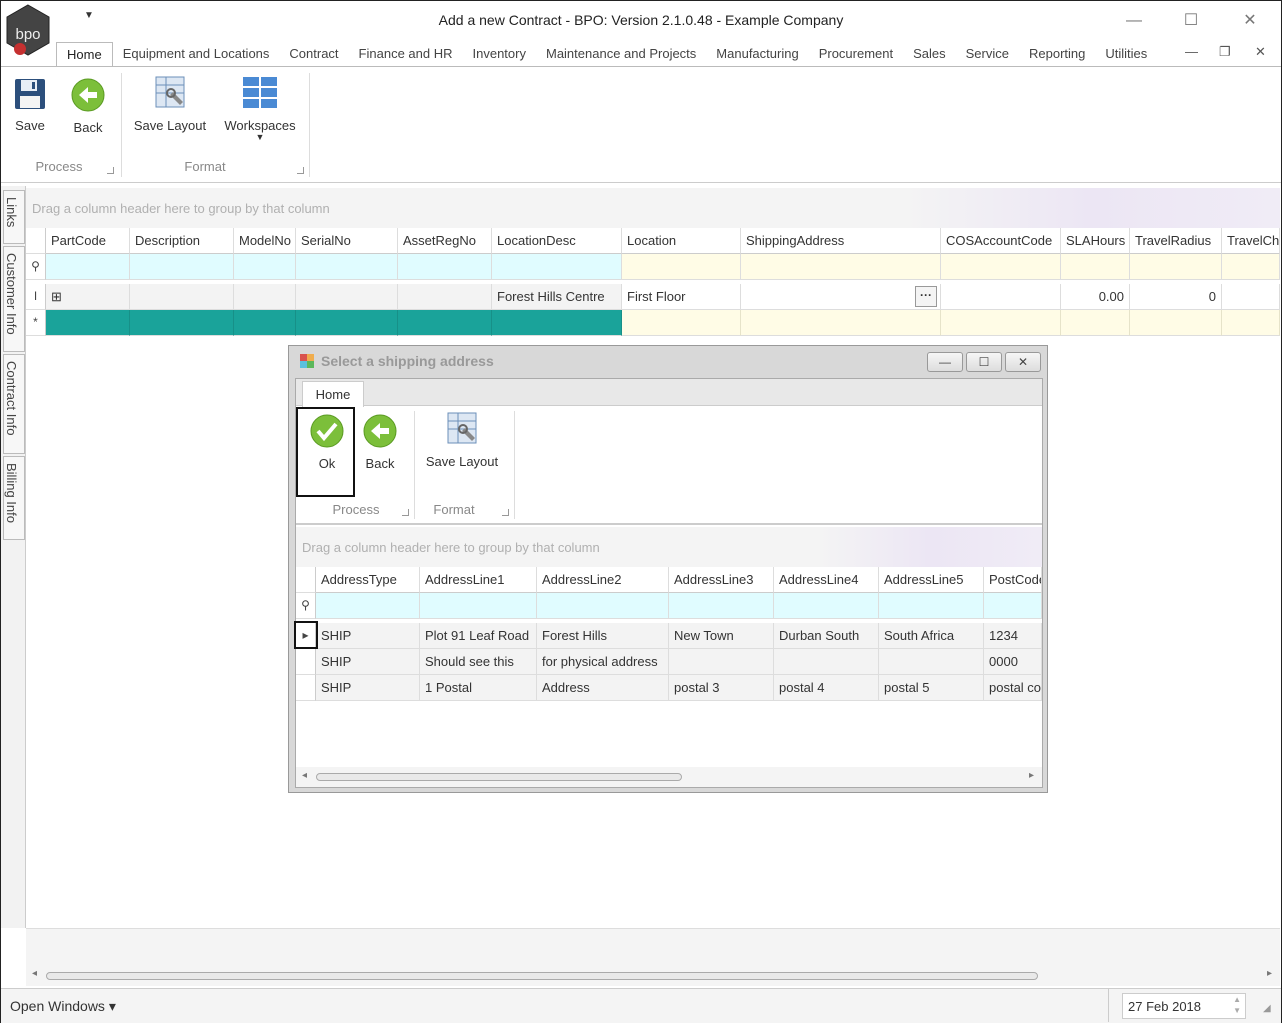  Describe the element at coordinates (304, 775) in the screenshot. I see `scroll-left-icon: ◂` at that location.